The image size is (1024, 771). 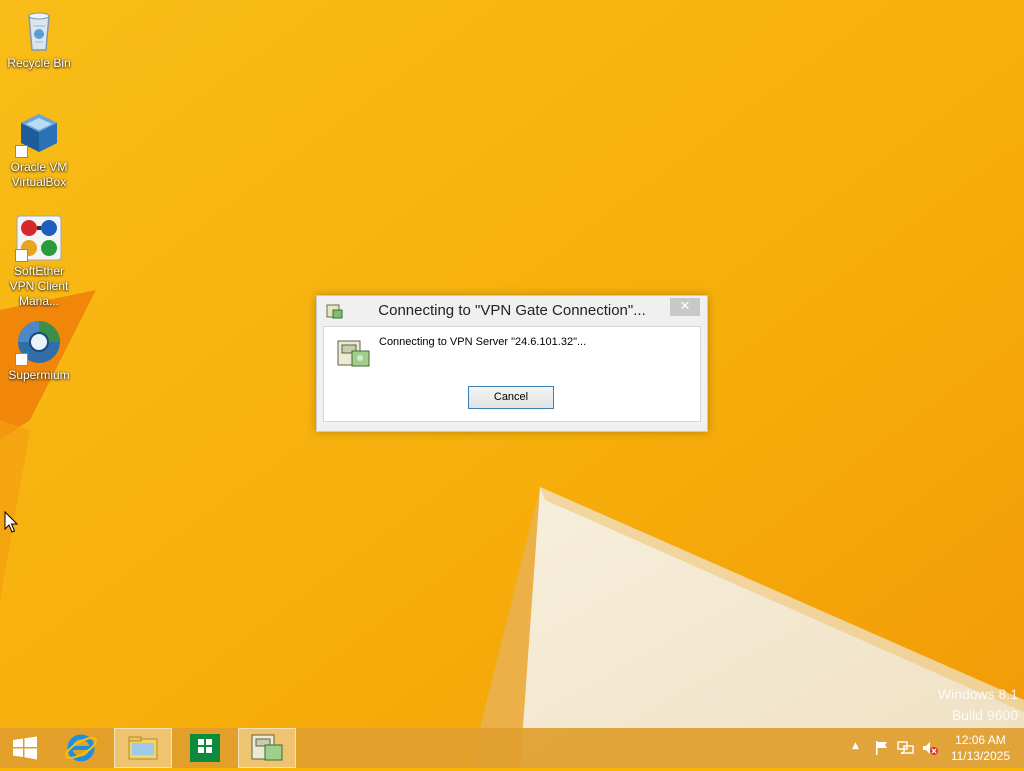 I want to click on taskbar-store, so click(x=205, y=748).